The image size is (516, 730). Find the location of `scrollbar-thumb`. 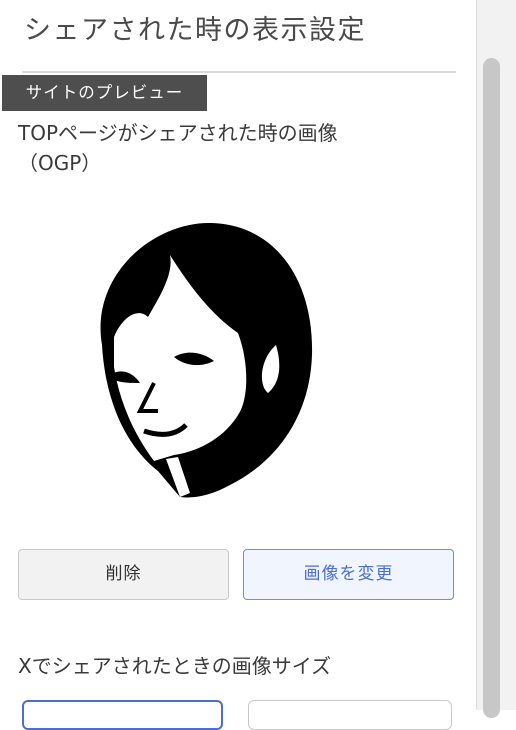

scrollbar-thumb is located at coordinates (491, 388).